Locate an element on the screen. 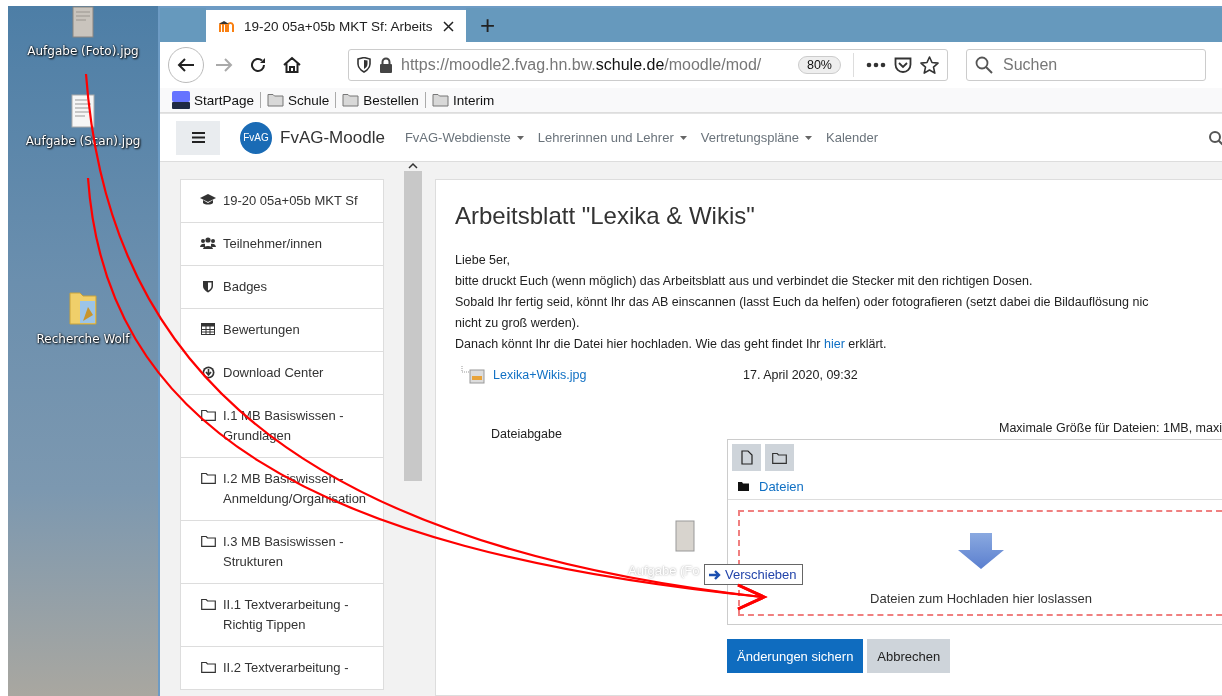 This screenshot has width=1222, height=696. close-icon is located at coordinates (448, 26).